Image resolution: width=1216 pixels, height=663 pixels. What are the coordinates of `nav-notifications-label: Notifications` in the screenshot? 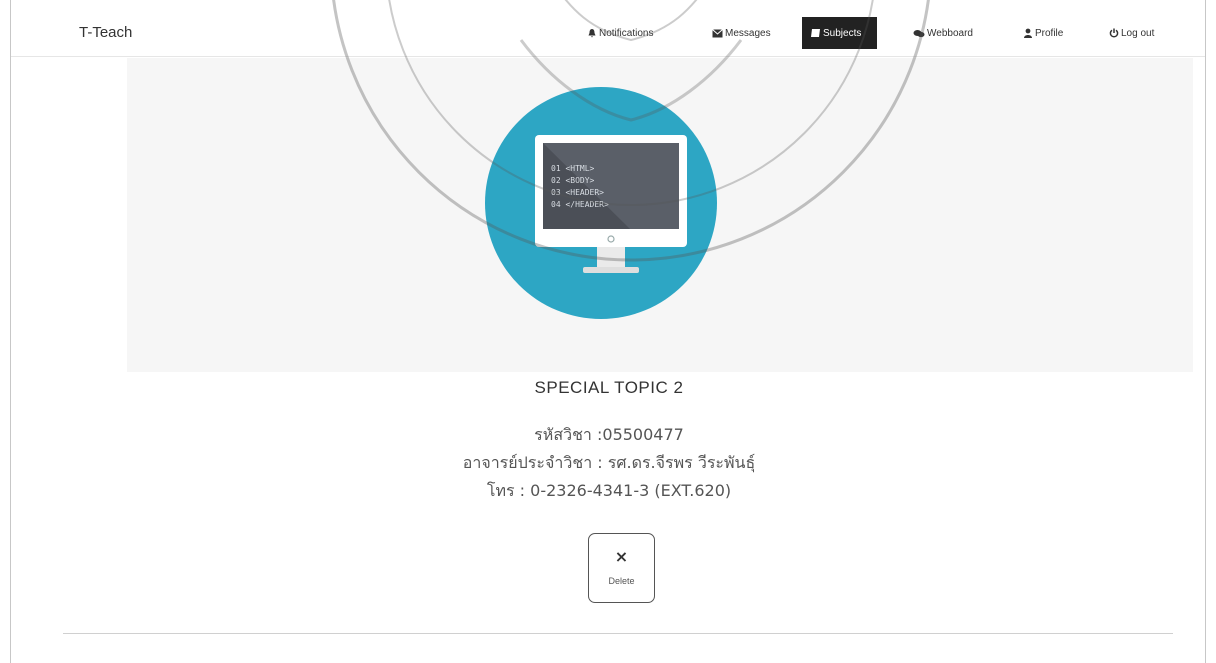 It's located at (626, 33).